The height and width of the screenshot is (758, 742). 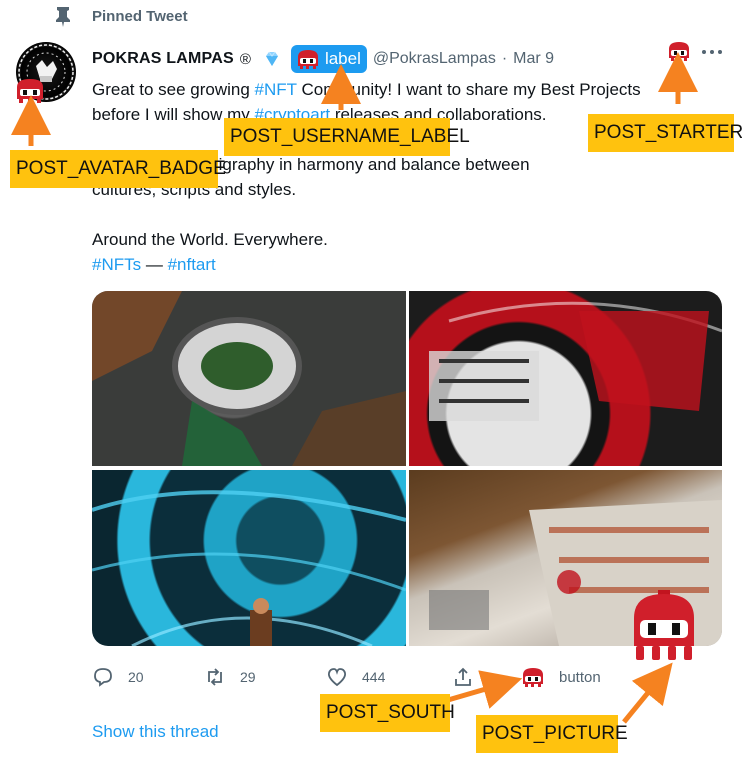 What do you see at coordinates (533, 677) in the screenshot?
I see `post-south-bot-icon` at bounding box center [533, 677].